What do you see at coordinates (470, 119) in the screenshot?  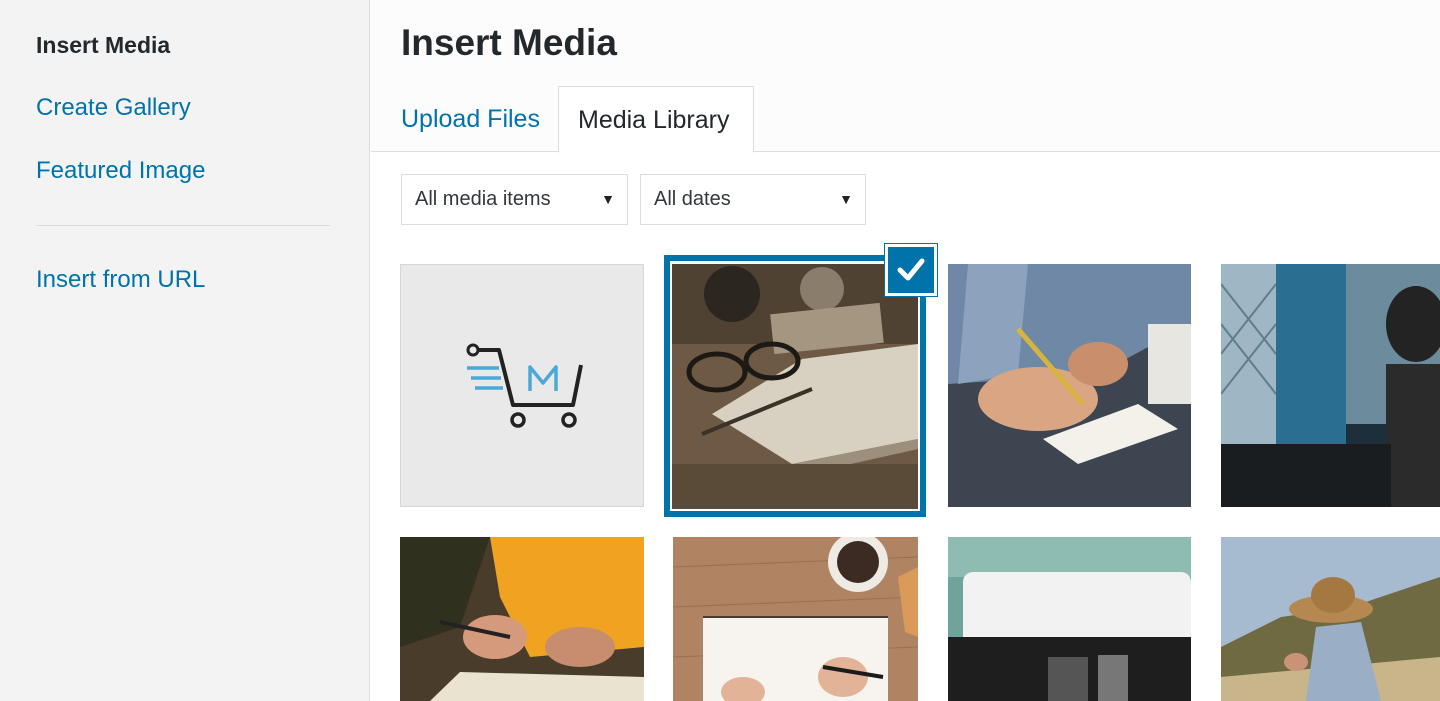 I see `tab-upload-files: Upload Files` at bounding box center [470, 119].